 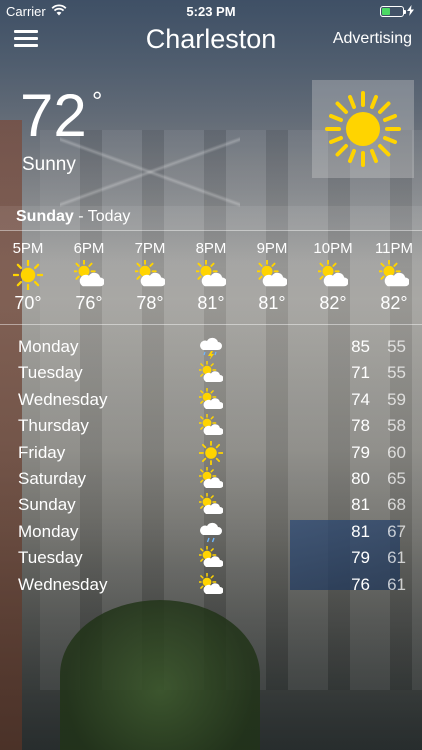 What do you see at coordinates (97, 101) in the screenshot?
I see `degree-symbol: °` at bounding box center [97, 101].